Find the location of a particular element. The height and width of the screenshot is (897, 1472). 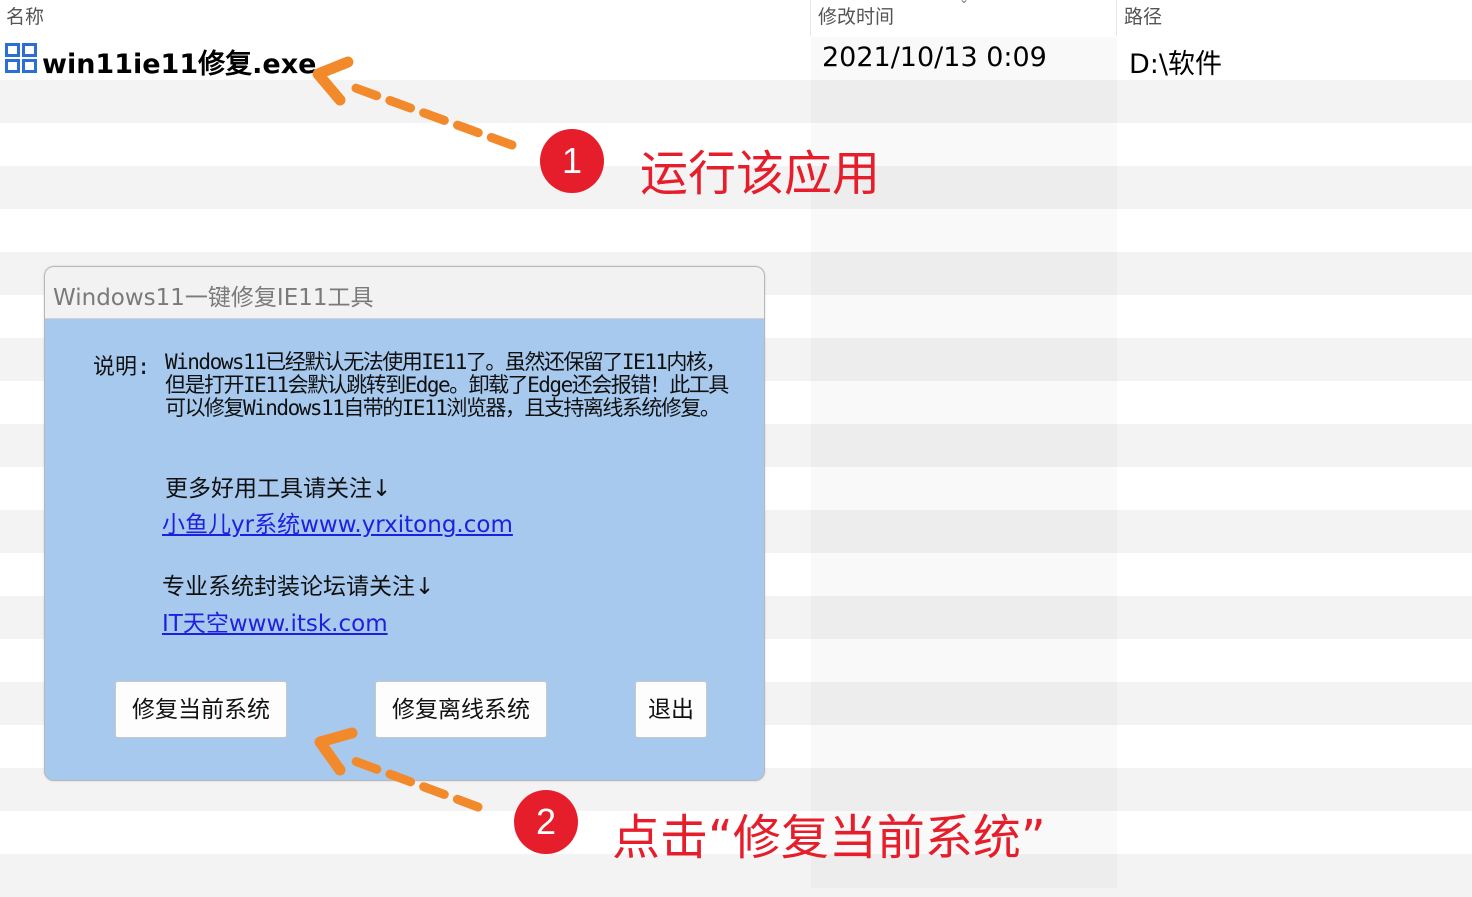

column-header-modified: 修改时间 is located at coordinates (856, 15).